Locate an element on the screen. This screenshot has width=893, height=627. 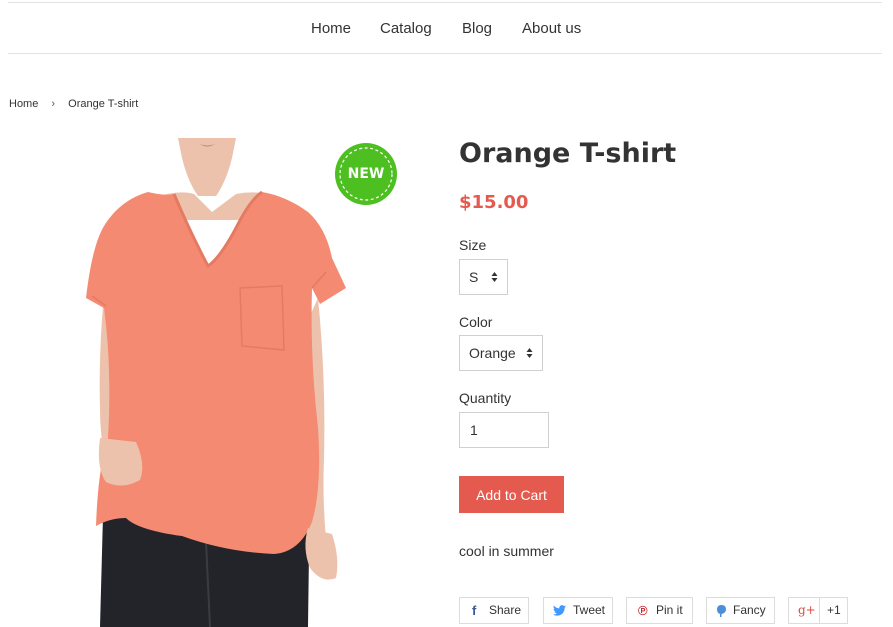
product-description: cool in summer is located at coordinates (506, 551).